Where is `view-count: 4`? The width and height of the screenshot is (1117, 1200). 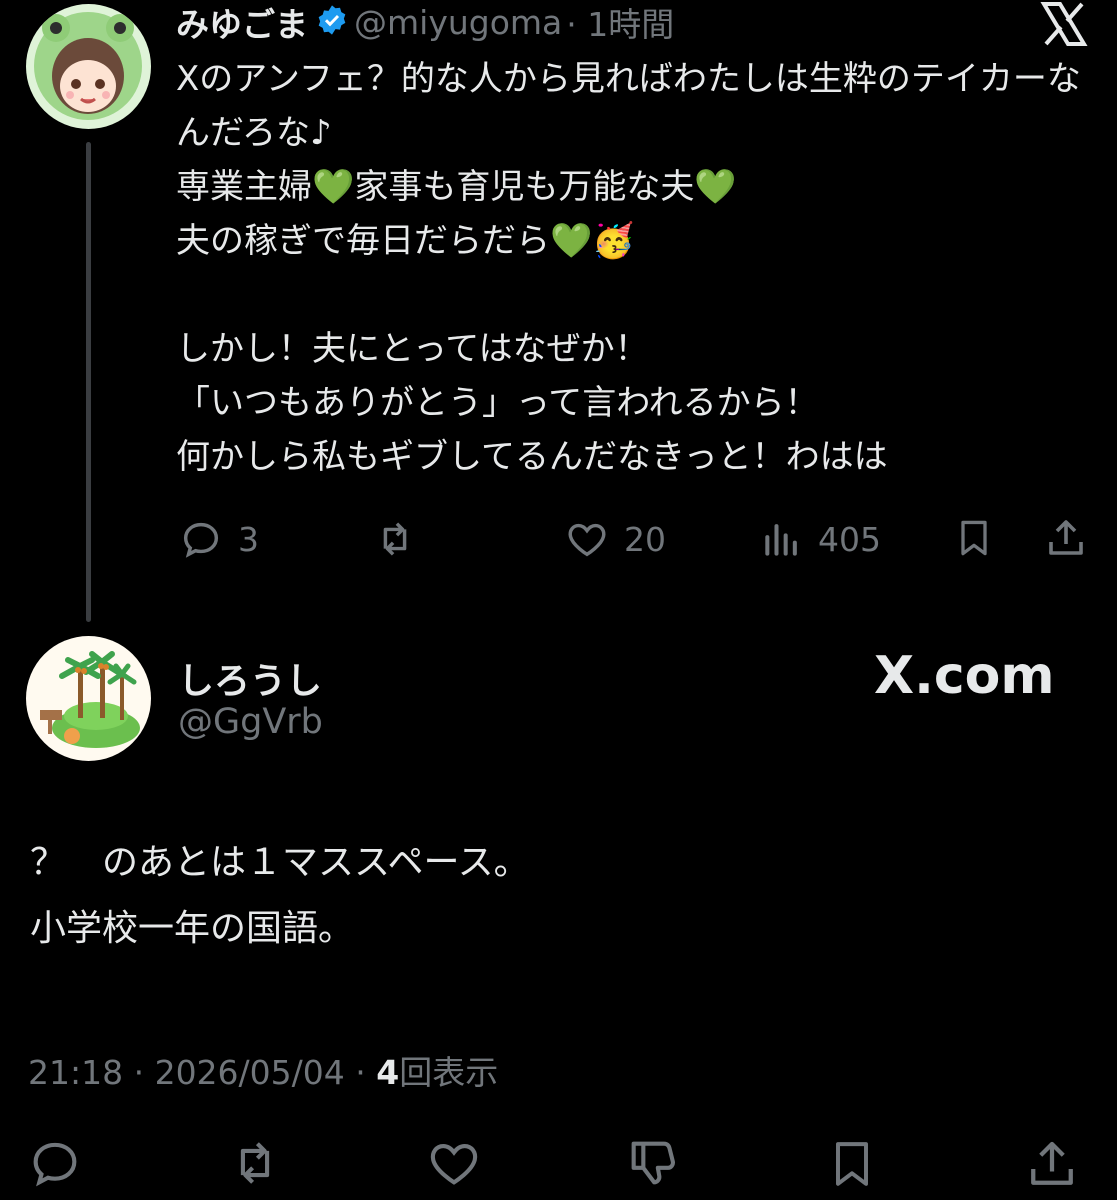 view-count: 4 is located at coordinates (388, 1072).